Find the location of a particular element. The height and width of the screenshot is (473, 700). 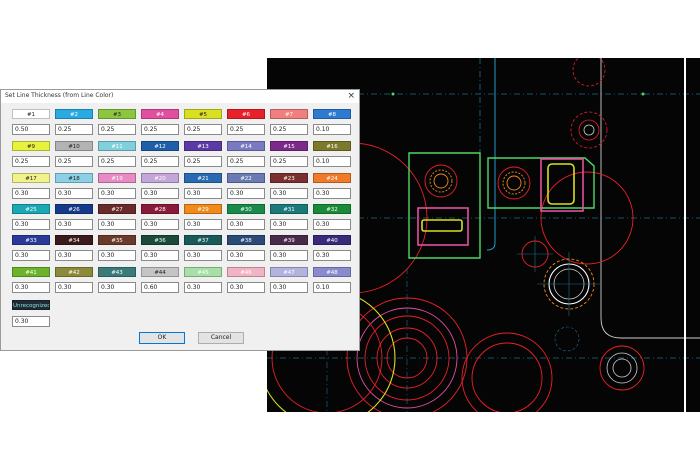

color-swatch: #11 is located at coordinates (117, 146).